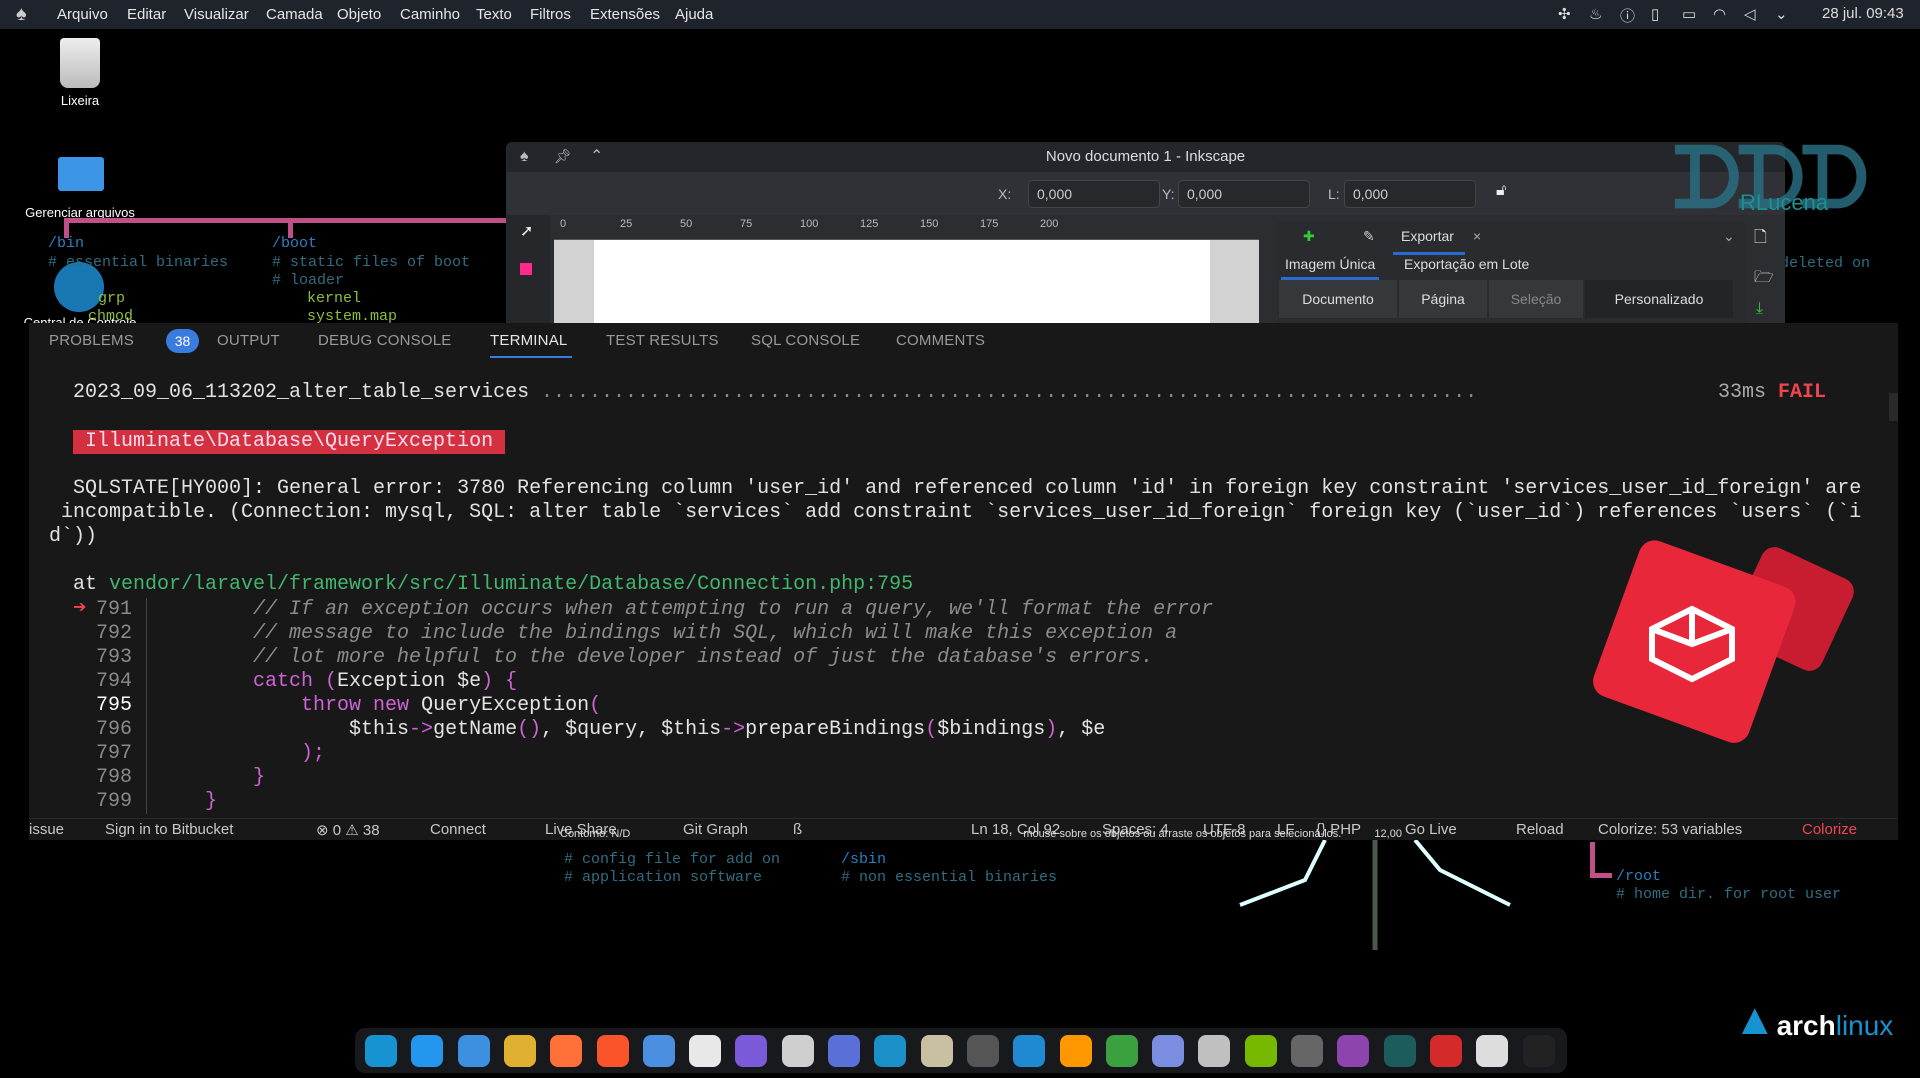  Describe the element at coordinates (1388, 834) in the screenshot. I see `zoom-value: 12,00` at that location.